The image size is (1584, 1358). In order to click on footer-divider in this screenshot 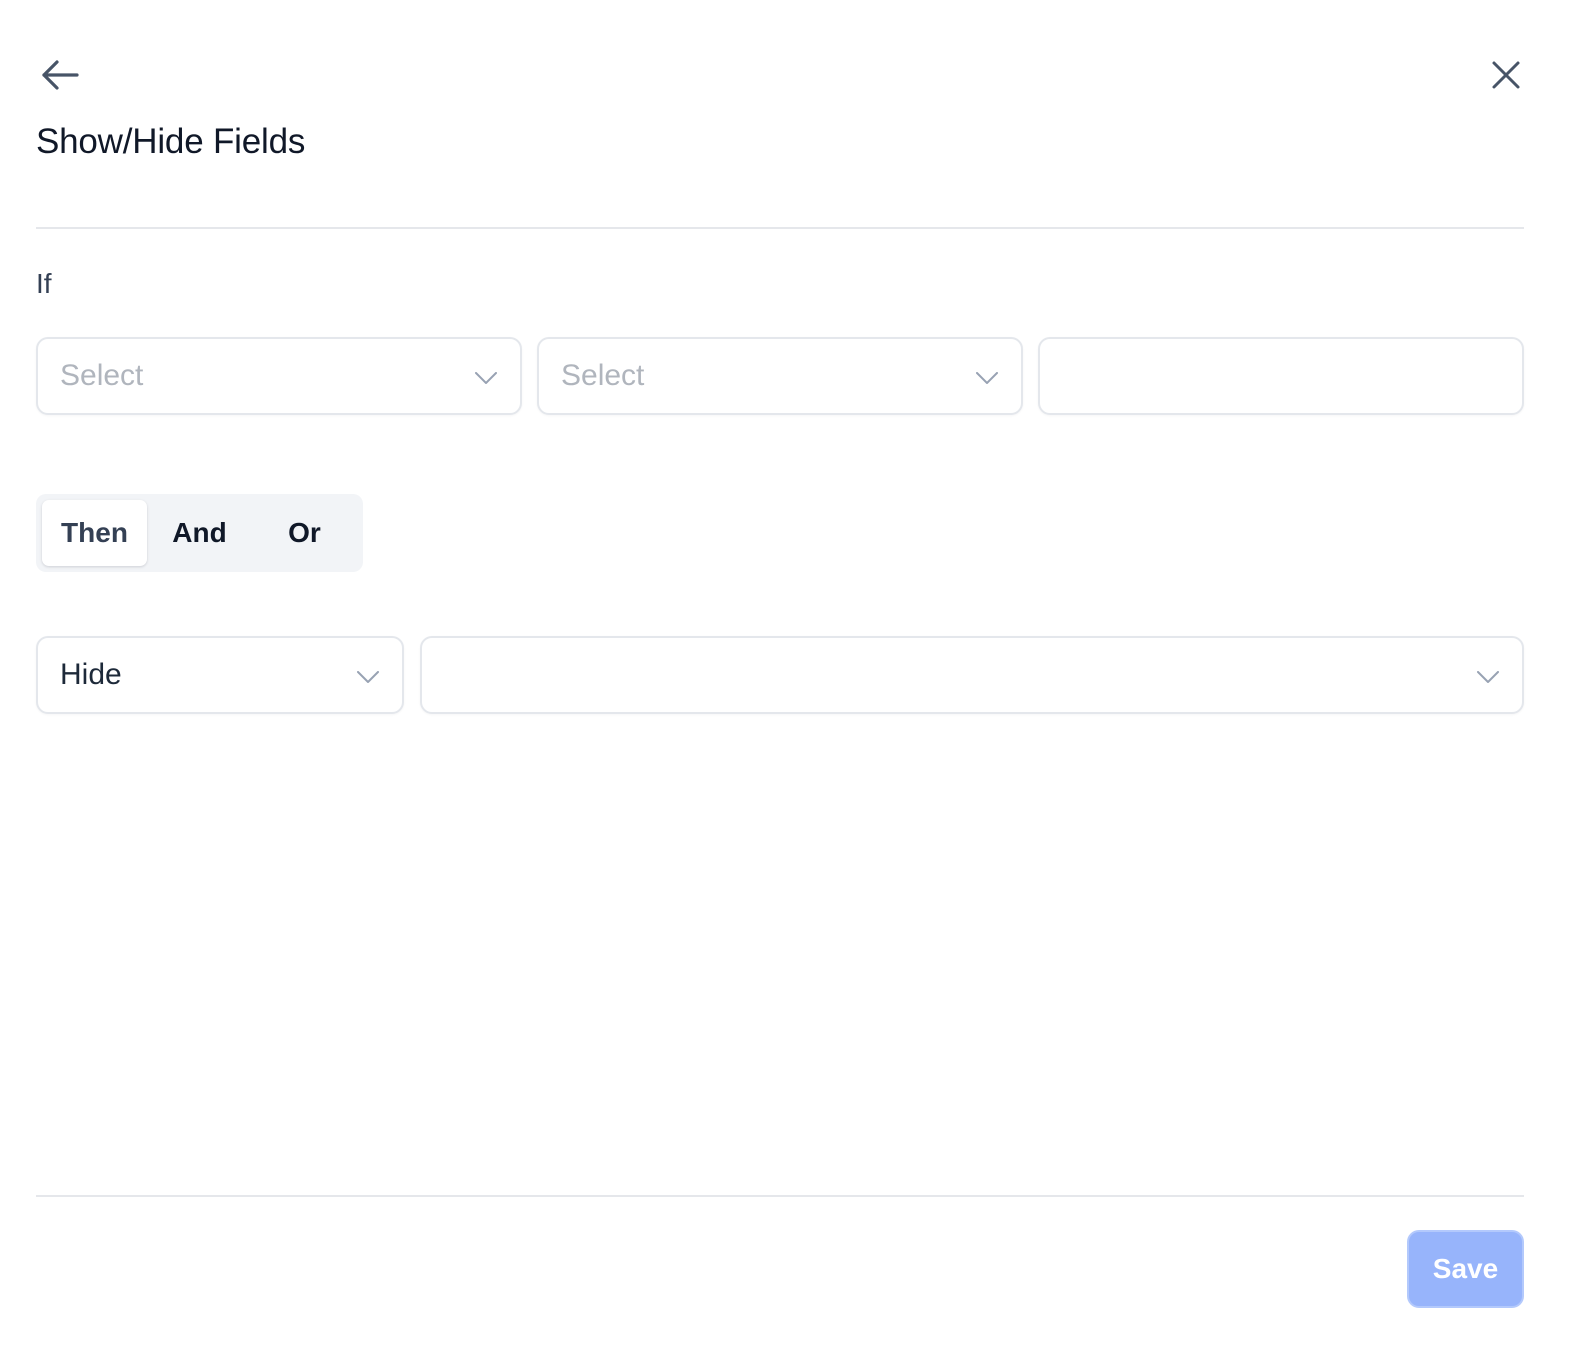, I will do `click(780, 1196)`.